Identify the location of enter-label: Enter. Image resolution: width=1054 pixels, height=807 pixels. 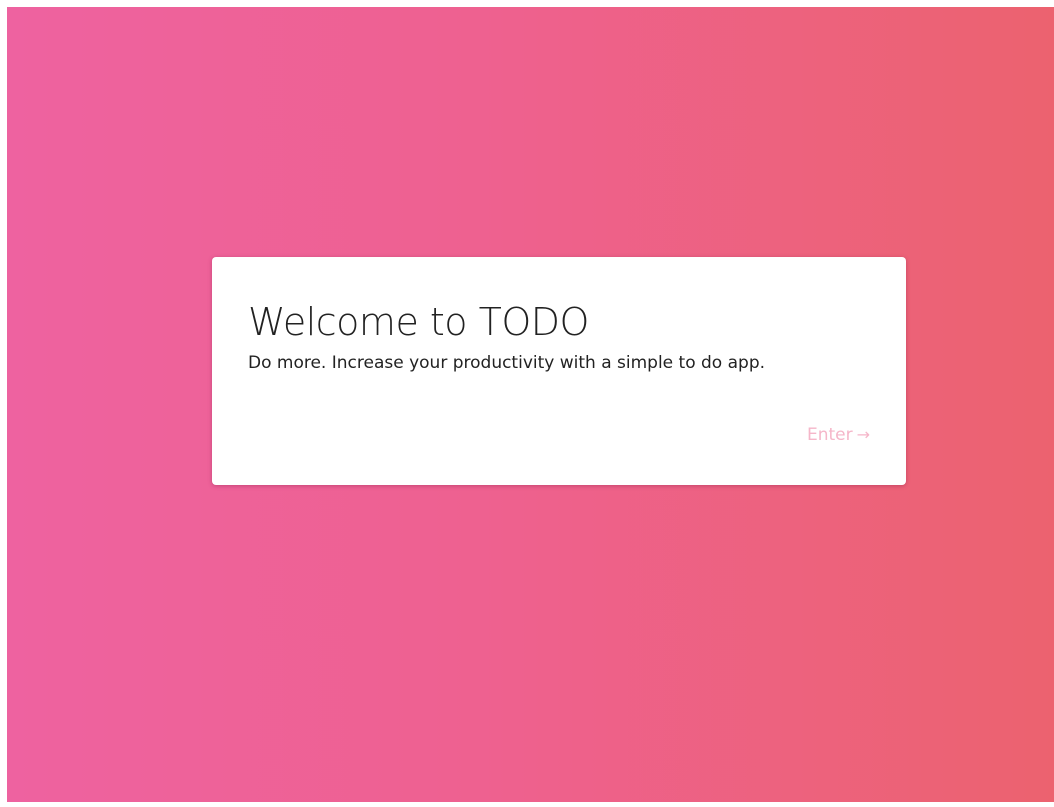
(829, 435).